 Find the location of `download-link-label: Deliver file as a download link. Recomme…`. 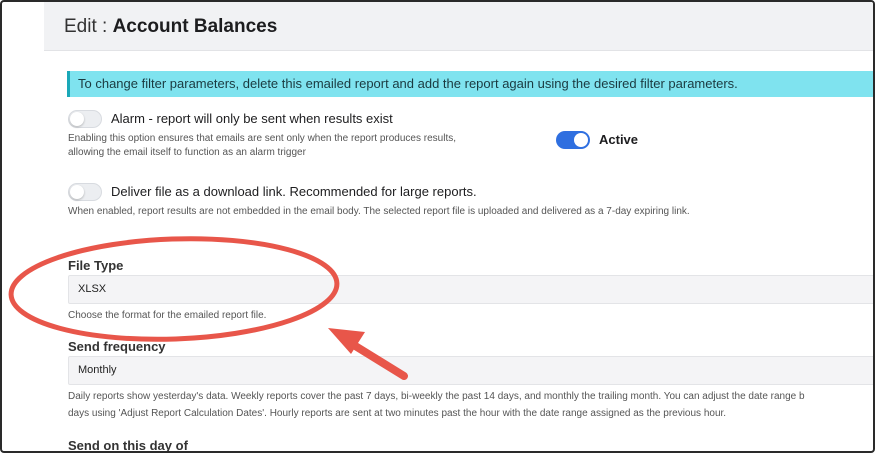

download-link-label: Deliver file as a download link. Recomme… is located at coordinates (294, 191).